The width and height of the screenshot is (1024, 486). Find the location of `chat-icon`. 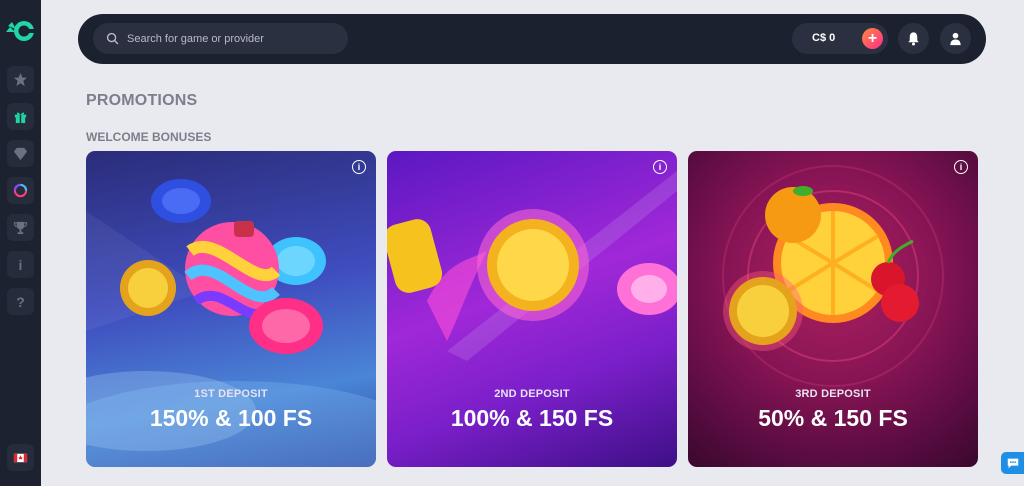

chat-icon is located at coordinates (1012, 463).